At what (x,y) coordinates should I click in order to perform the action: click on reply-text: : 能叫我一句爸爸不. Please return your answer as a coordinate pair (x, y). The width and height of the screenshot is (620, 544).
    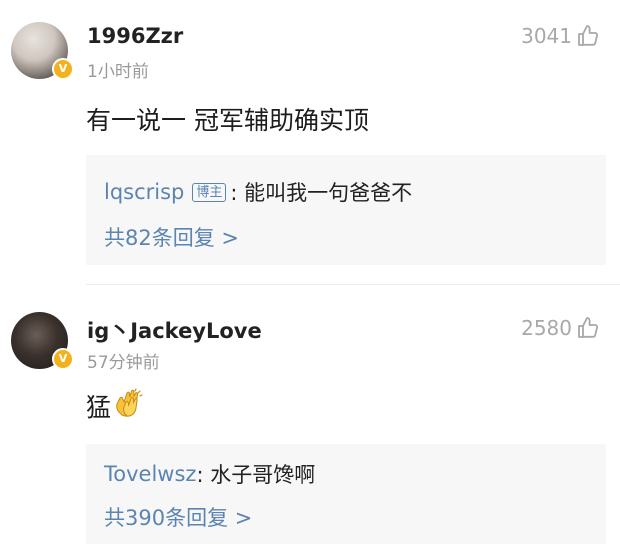
    Looking at the image, I should click on (321, 193).